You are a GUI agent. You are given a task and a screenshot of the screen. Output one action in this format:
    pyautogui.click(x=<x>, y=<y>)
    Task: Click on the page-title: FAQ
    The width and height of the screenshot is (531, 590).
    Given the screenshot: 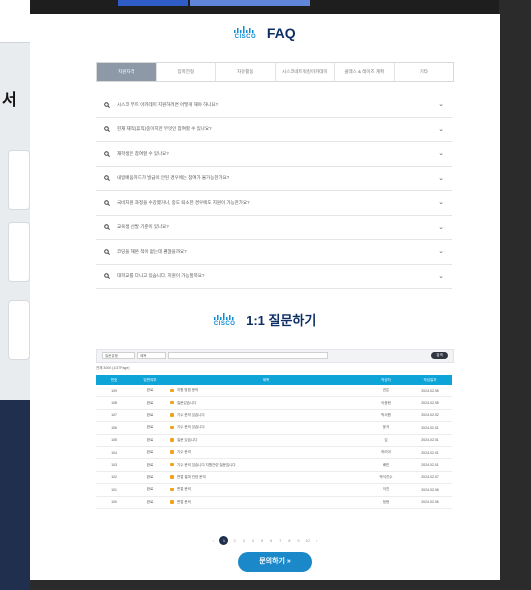 What is the action you would take?
    pyautogui.click(x=281, y=32)
    